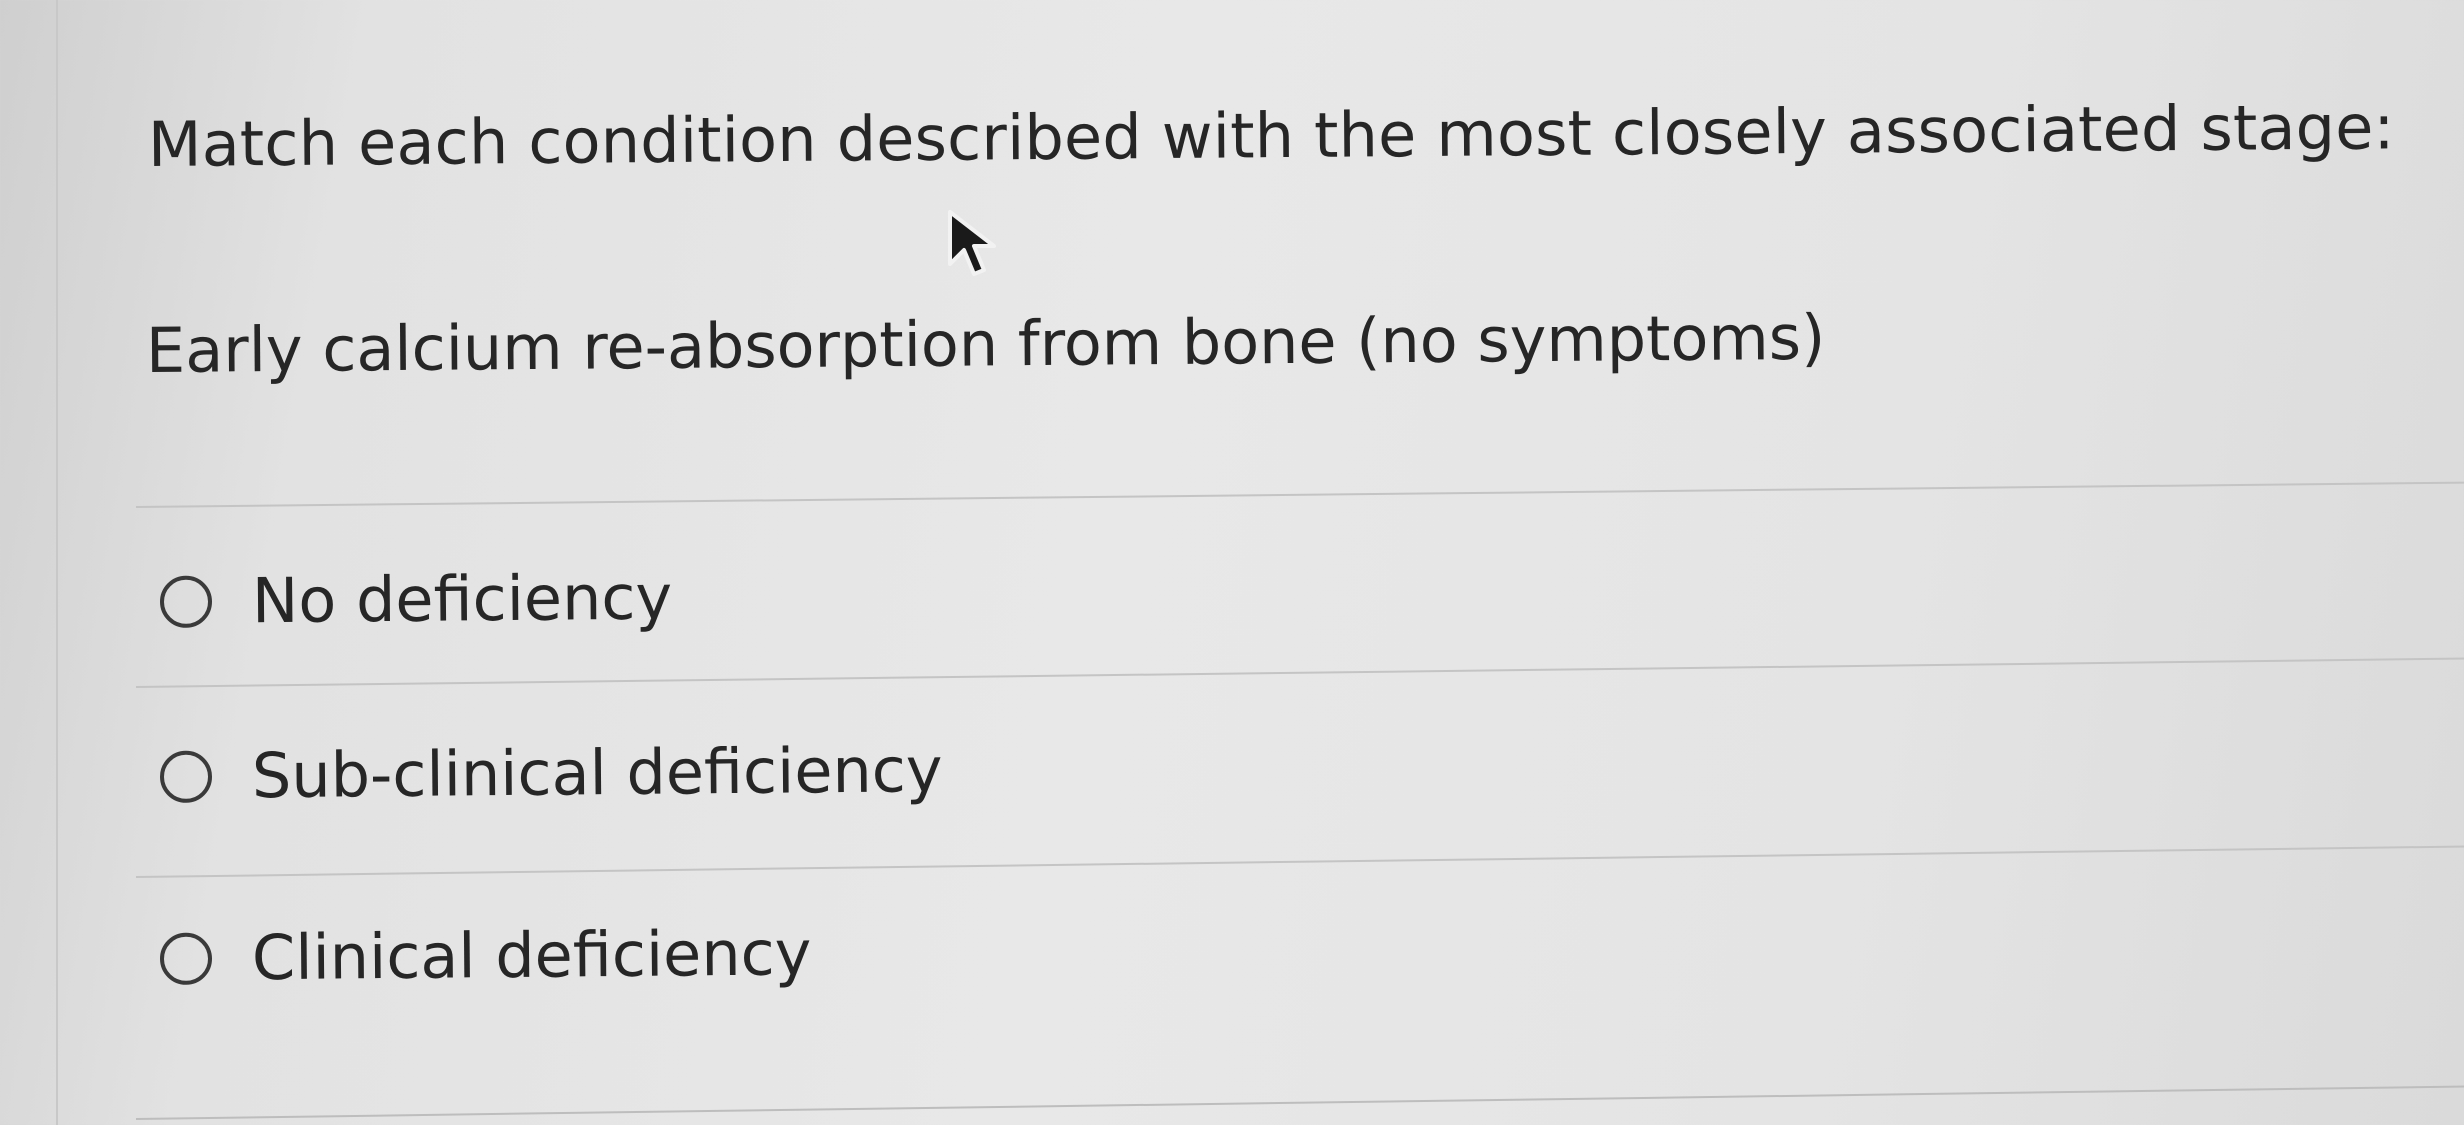  What do you see at coordinates (597, 773) in the screenshot?
I see `option-label: Sub-clinical deficiency` at bounding box center [597, 773].